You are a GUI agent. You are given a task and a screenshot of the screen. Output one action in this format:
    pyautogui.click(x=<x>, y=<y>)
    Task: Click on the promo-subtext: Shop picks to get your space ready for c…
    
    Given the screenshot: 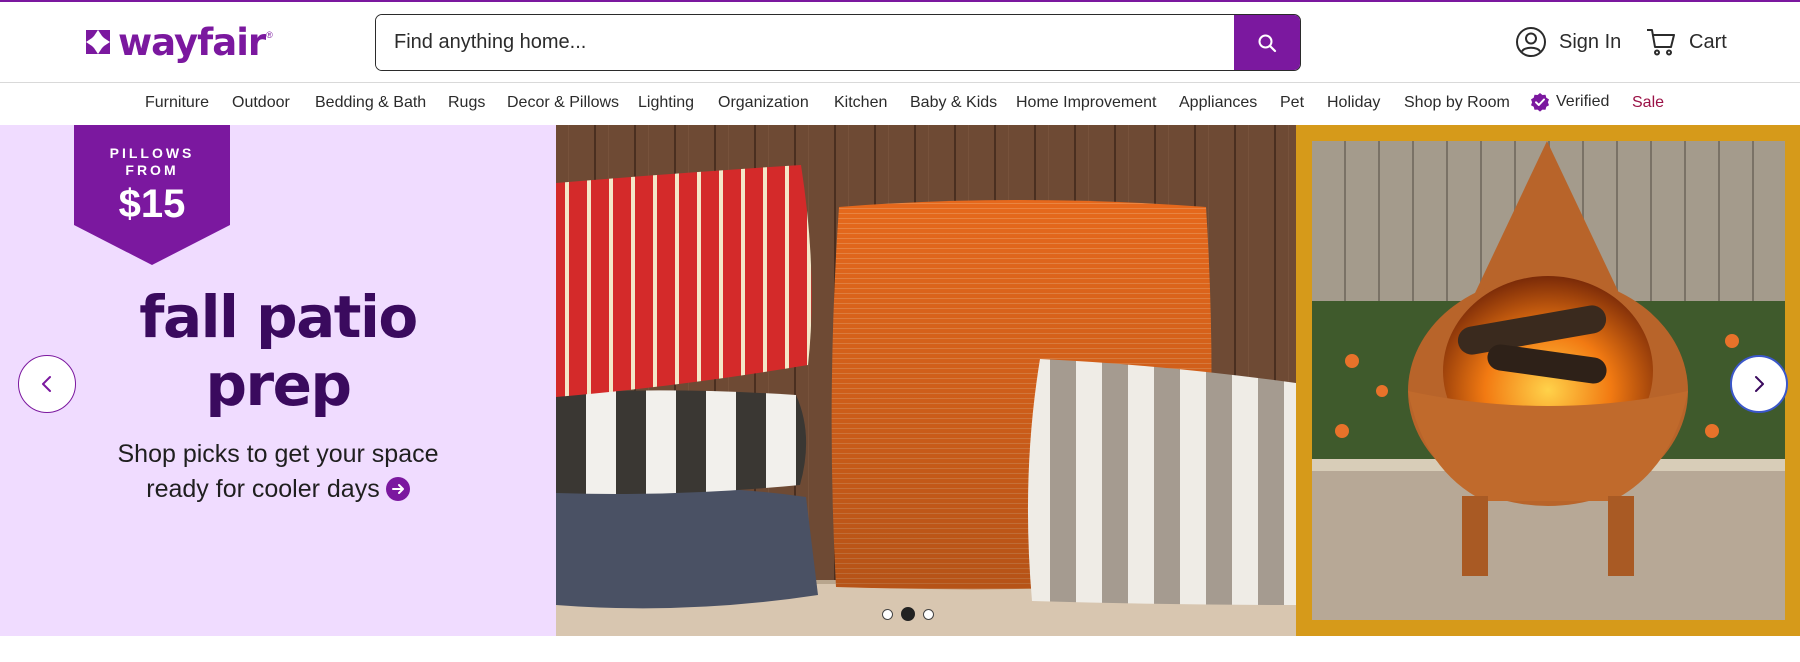 What is the action you would take?
    pyautogui.click(x=278, y=472)
    